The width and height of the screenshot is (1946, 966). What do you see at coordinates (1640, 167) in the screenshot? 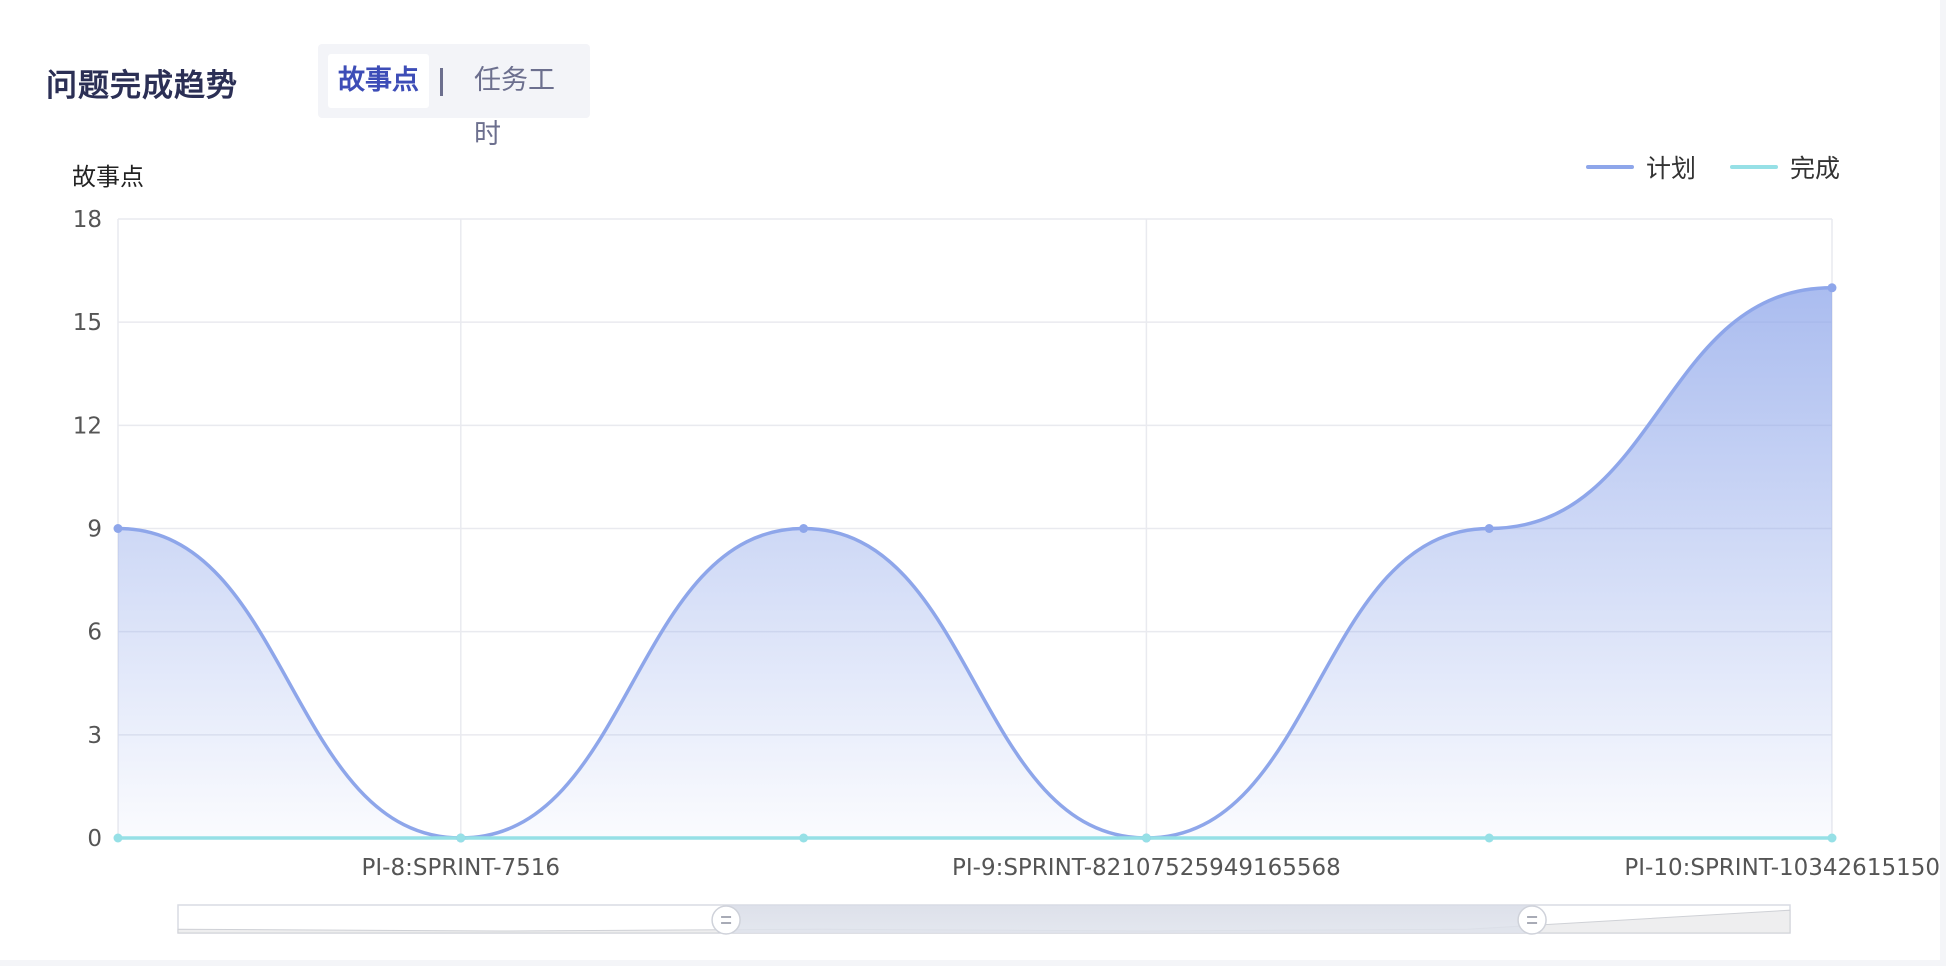
I see `legend-item-plan: 计划` at bounding box center [1640, 167].